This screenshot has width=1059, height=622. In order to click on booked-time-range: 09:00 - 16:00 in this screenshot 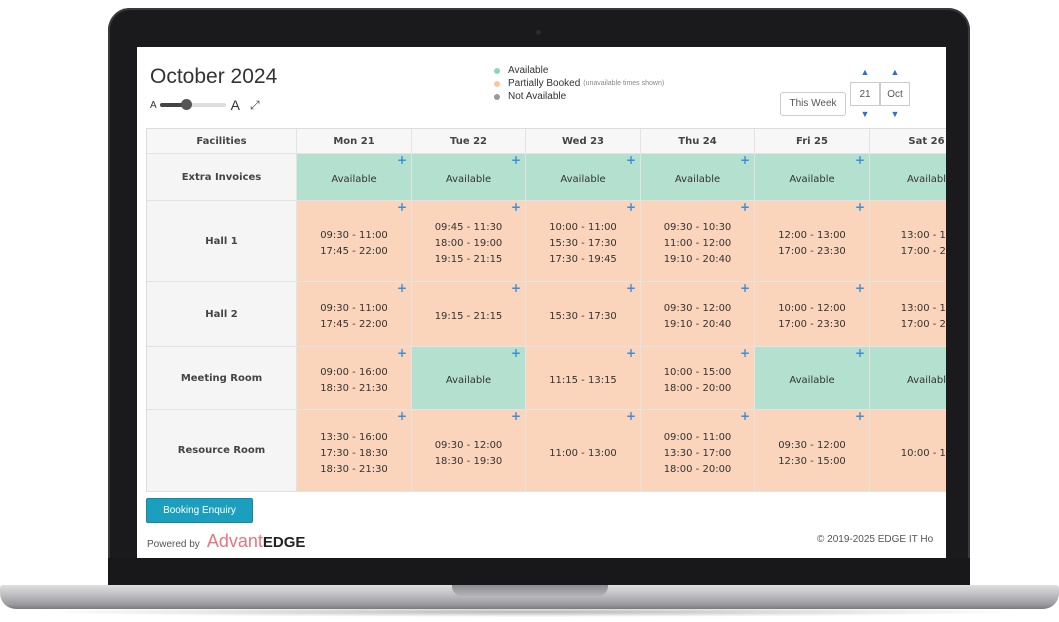, I will do `click(354, 372)`.